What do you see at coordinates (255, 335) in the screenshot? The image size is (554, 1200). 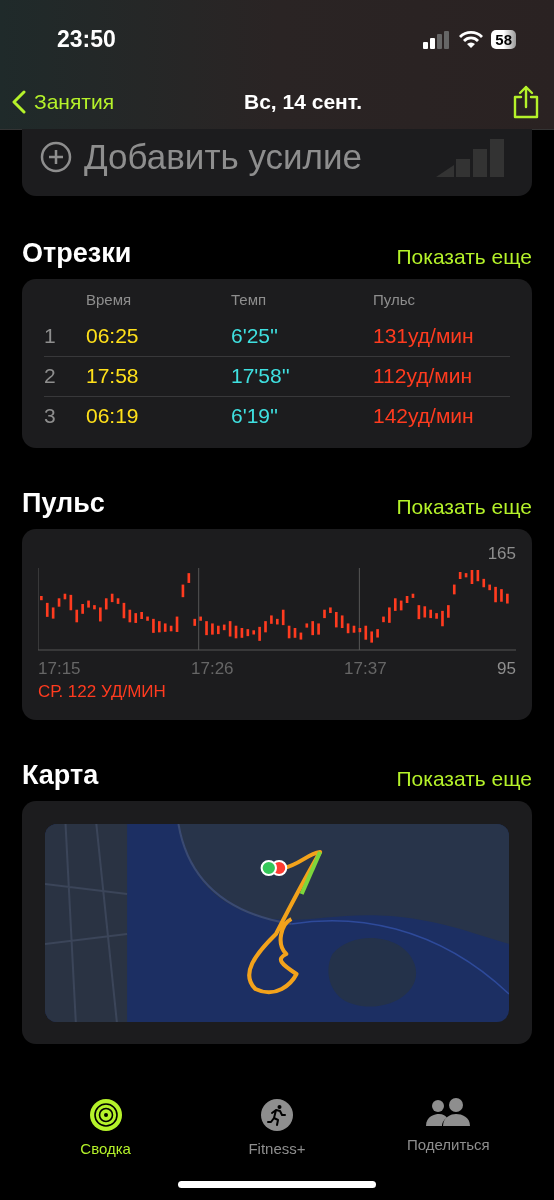 I see `split-pace: 6'25''` at bounding box center [255, 335].